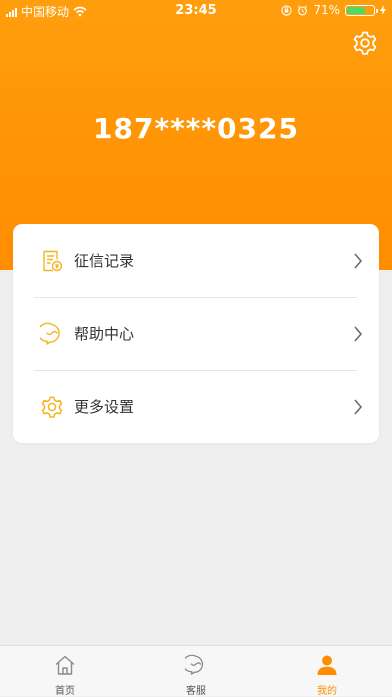 Image resolution: width=392 pixels, height=697 pixels. I want to click on settings-gear-icon, so click(52, 407).